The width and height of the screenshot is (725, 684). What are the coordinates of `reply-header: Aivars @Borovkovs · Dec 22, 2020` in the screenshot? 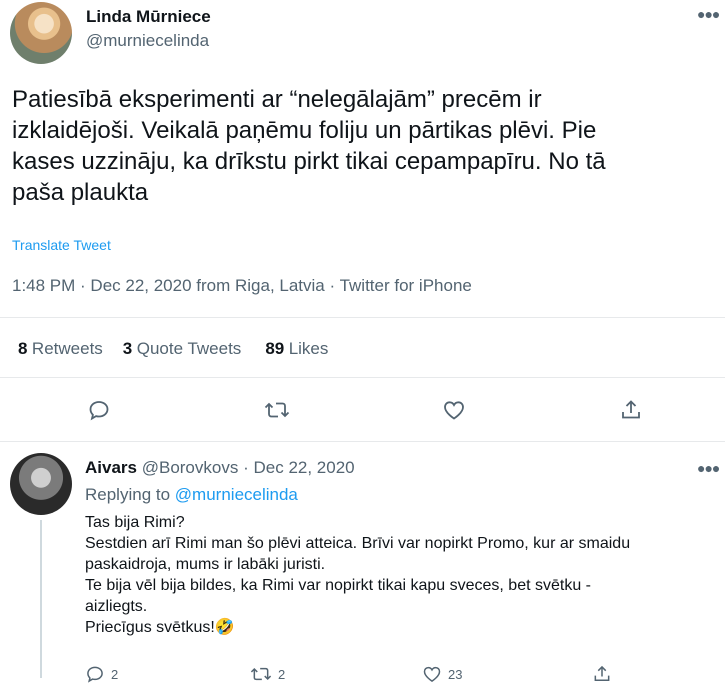 It's located at (220, 468).